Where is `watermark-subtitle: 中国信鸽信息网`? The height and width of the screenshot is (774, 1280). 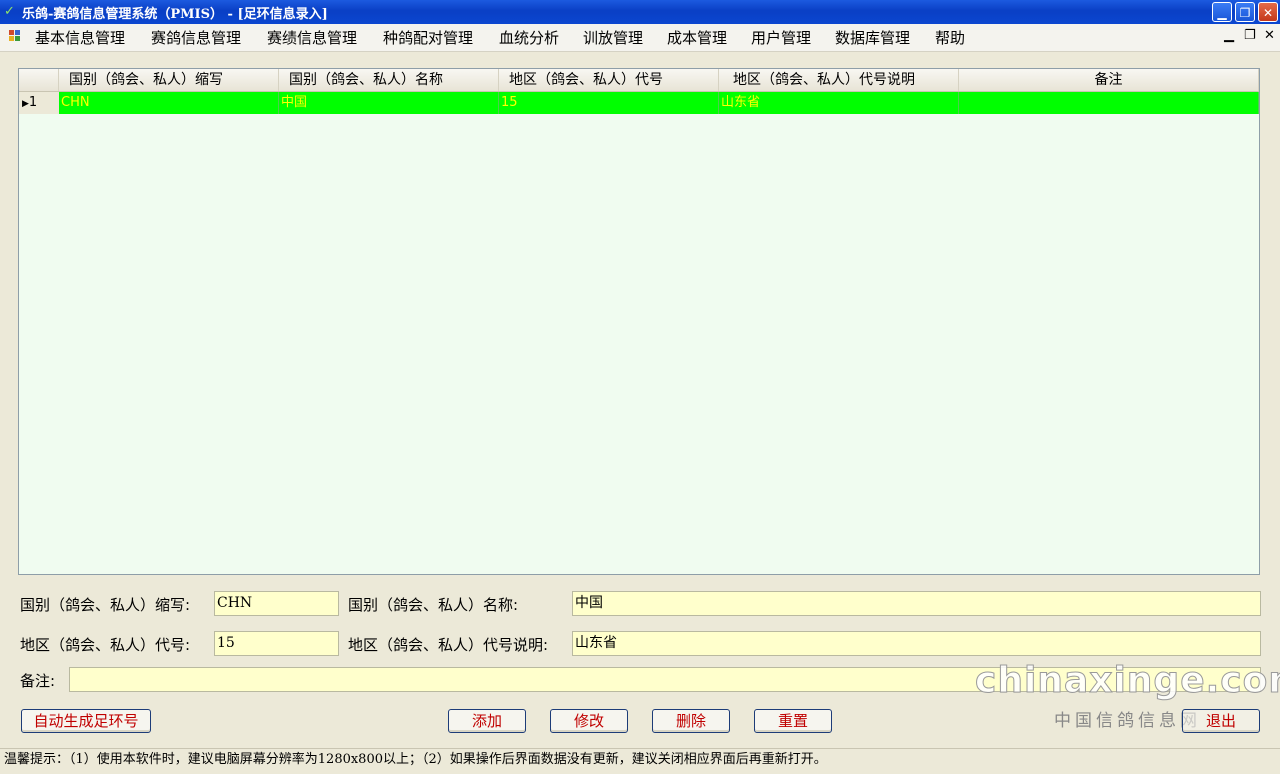
watermark-subtitle: 中国信鸽信息网 is located at coordinates (1127, 721).